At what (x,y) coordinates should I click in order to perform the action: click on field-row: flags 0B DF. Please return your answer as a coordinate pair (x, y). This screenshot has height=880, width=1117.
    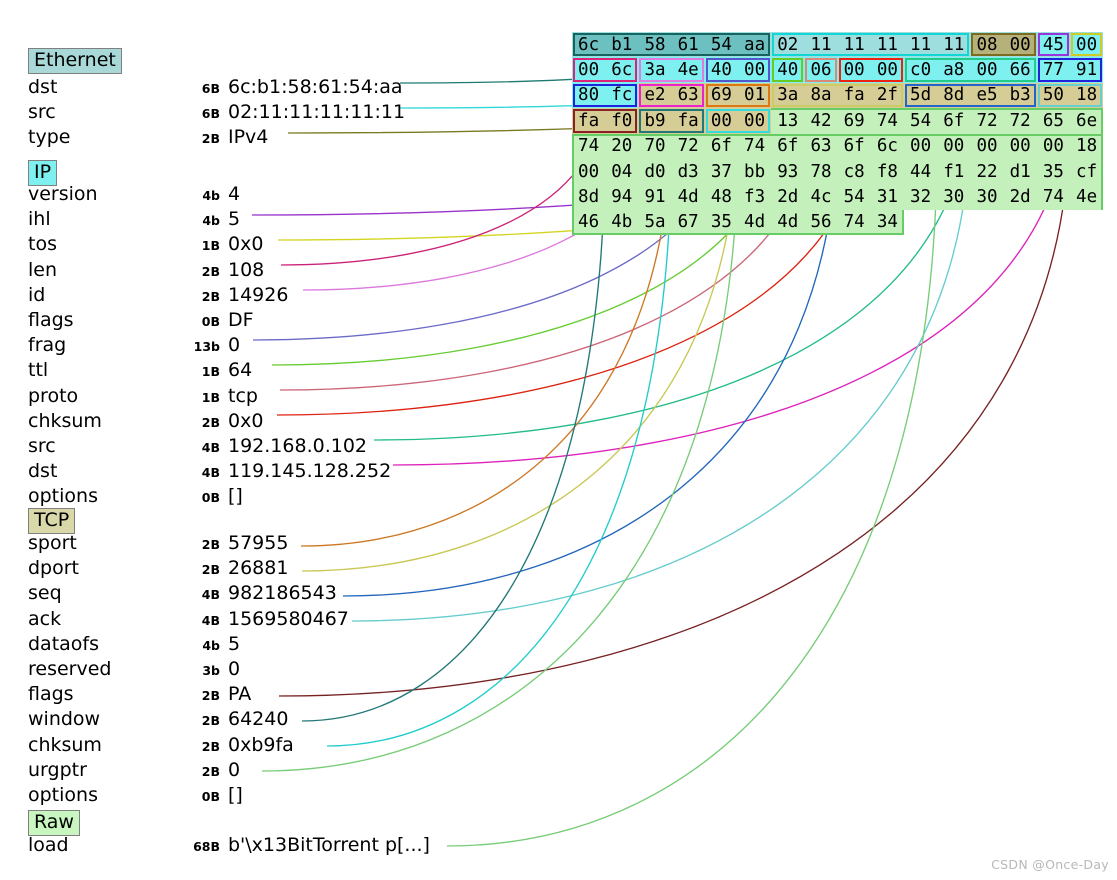
    Looking at the image, I should click on (280, 320).